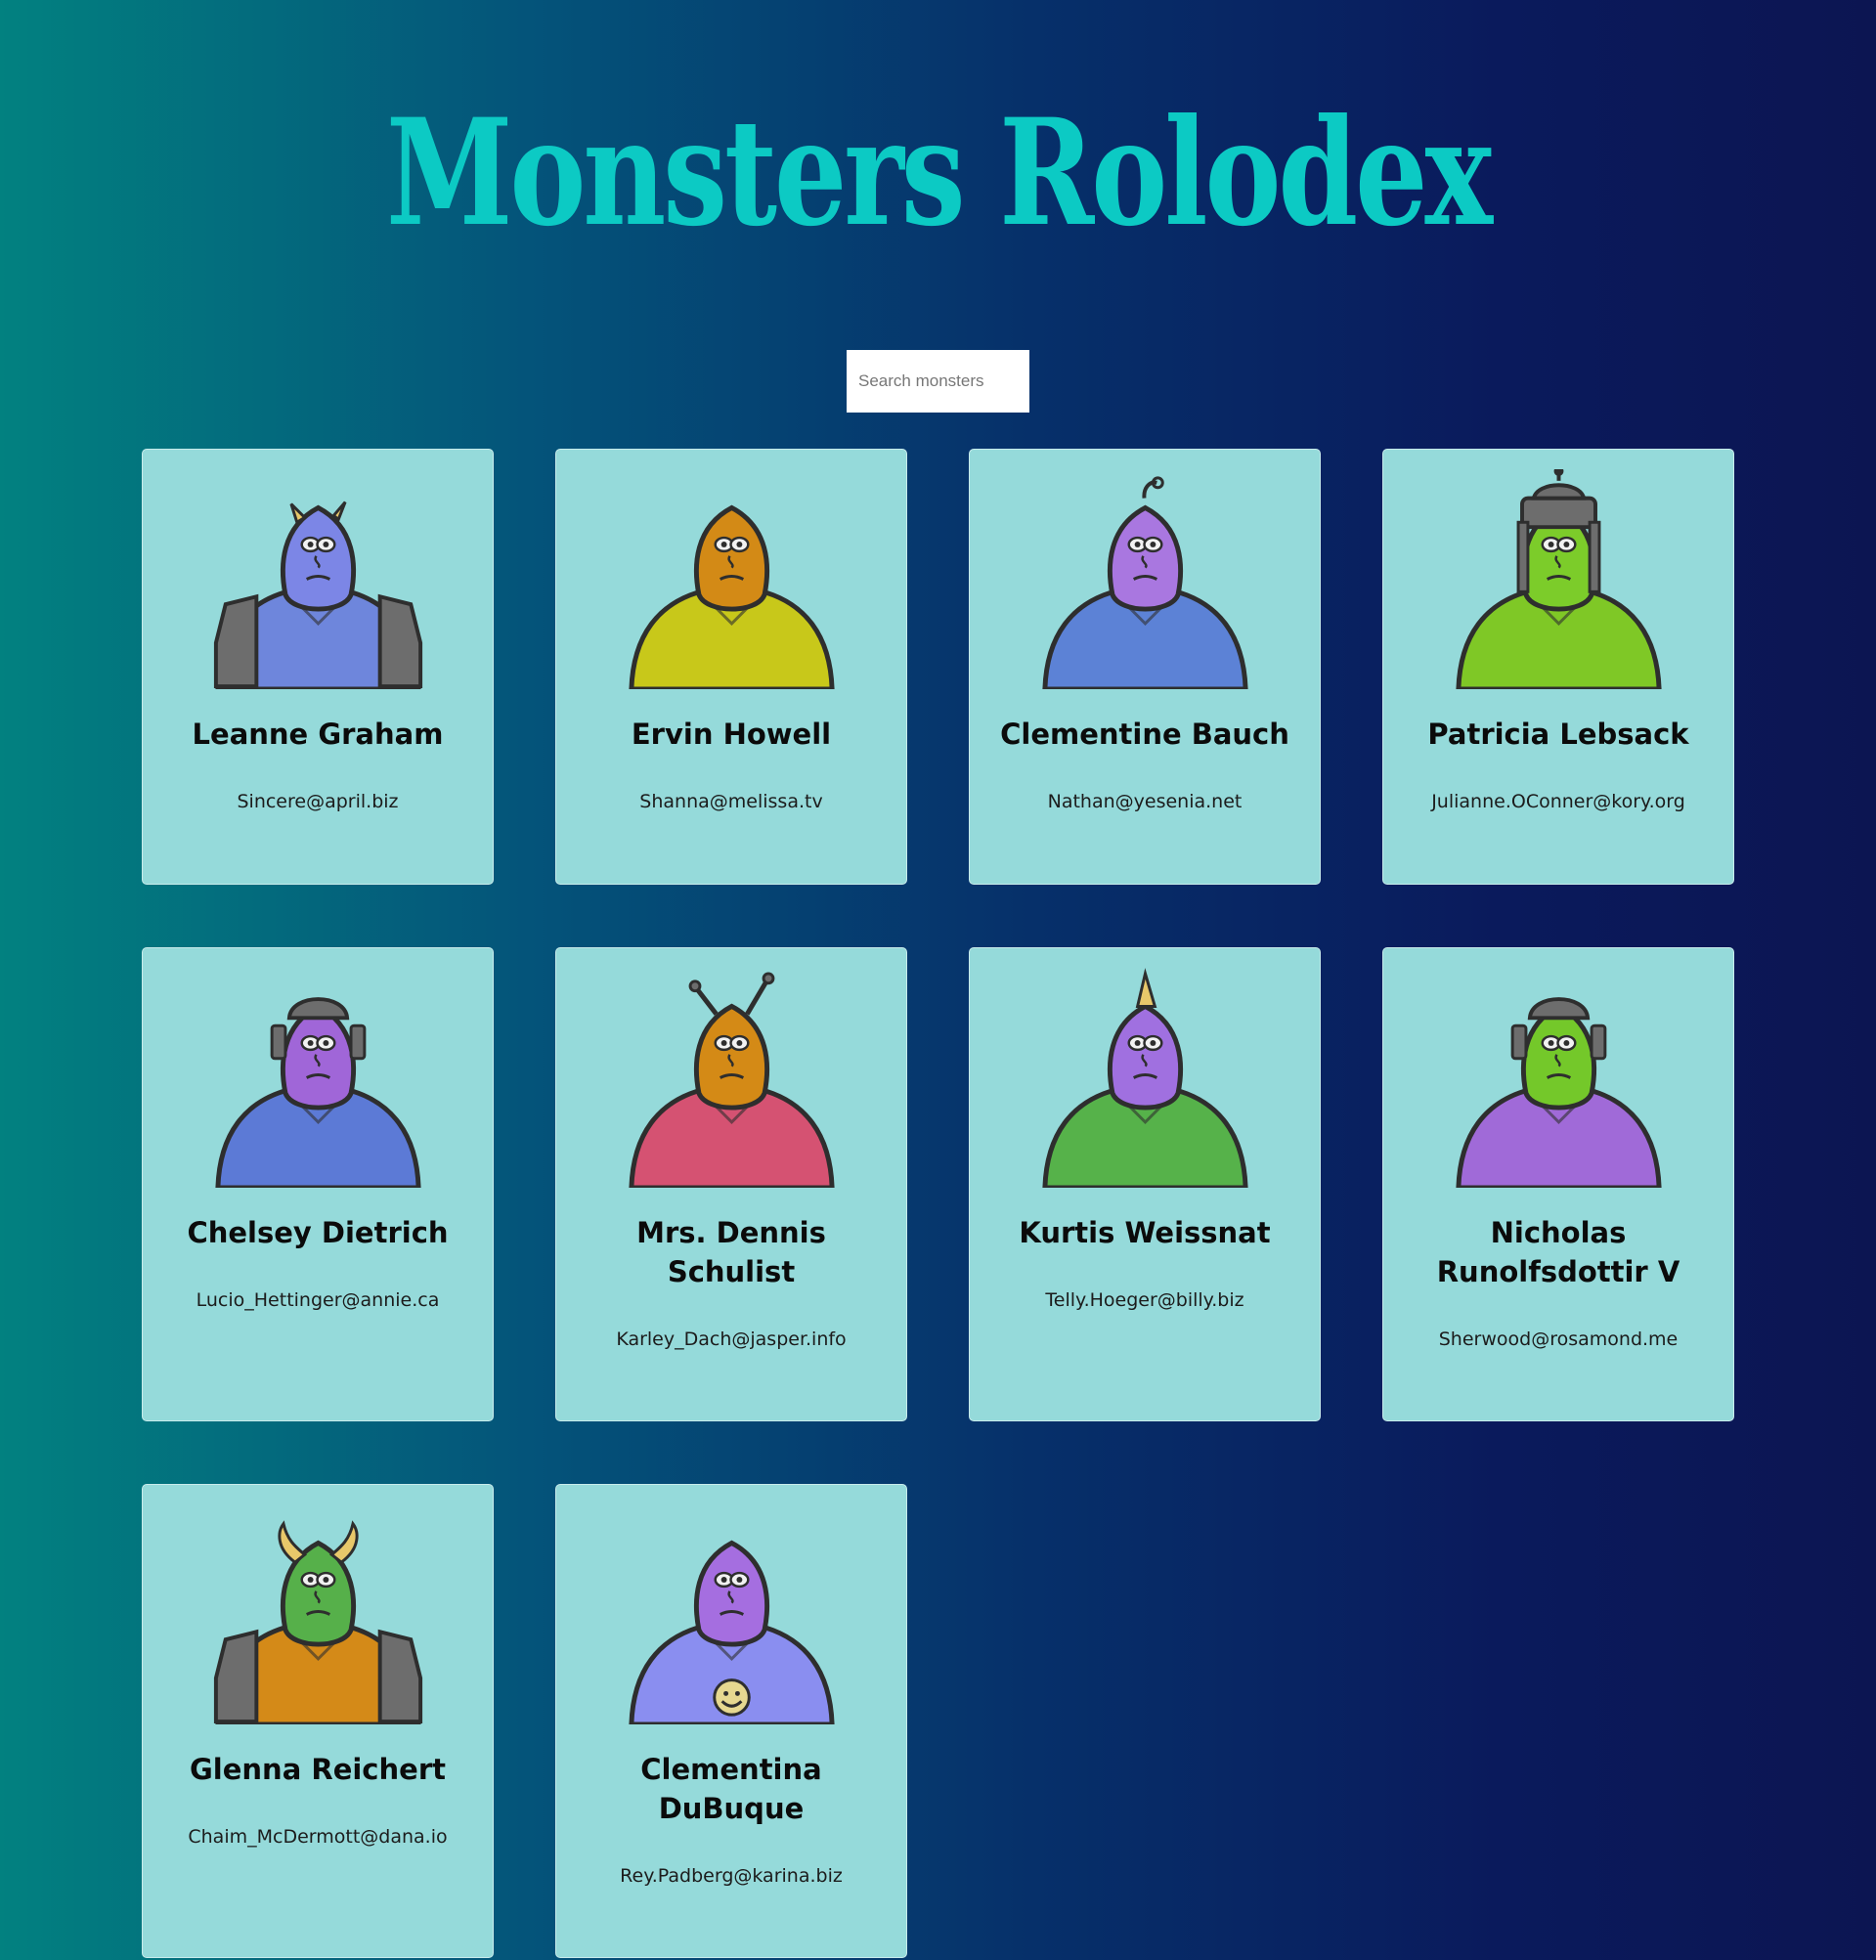  Describe the element at coordinates (1144, 735) in the screenshot. I see `monster-name: Clementine Bauch` at that location.